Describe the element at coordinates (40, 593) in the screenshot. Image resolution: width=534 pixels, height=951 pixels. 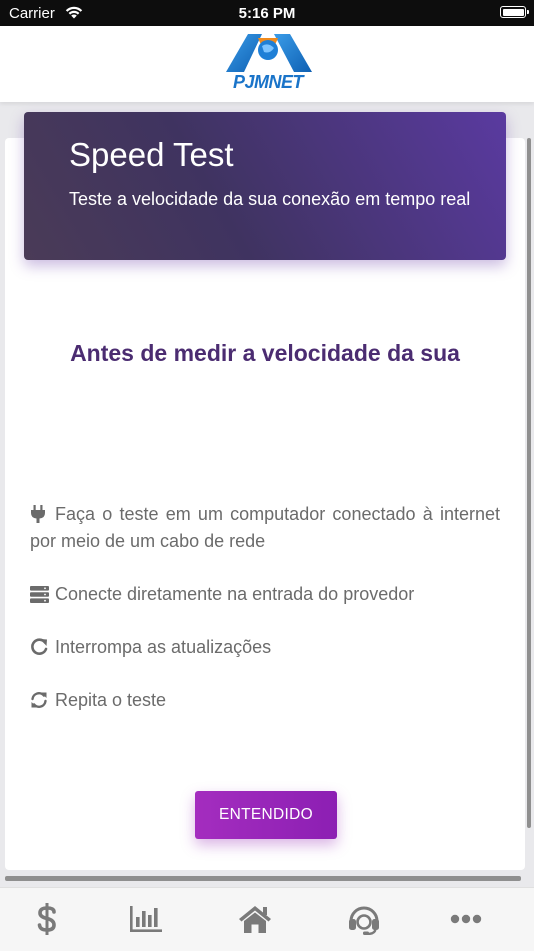
I see `server-icon` at that location.